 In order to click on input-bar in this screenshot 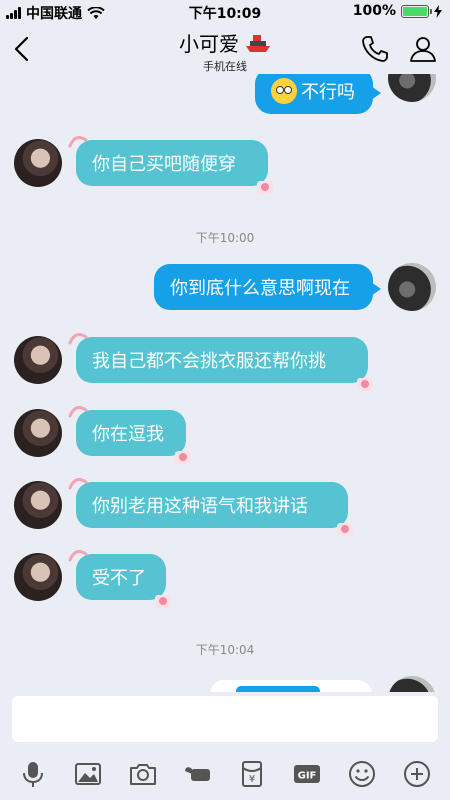, I will do `click(225, 720)`.